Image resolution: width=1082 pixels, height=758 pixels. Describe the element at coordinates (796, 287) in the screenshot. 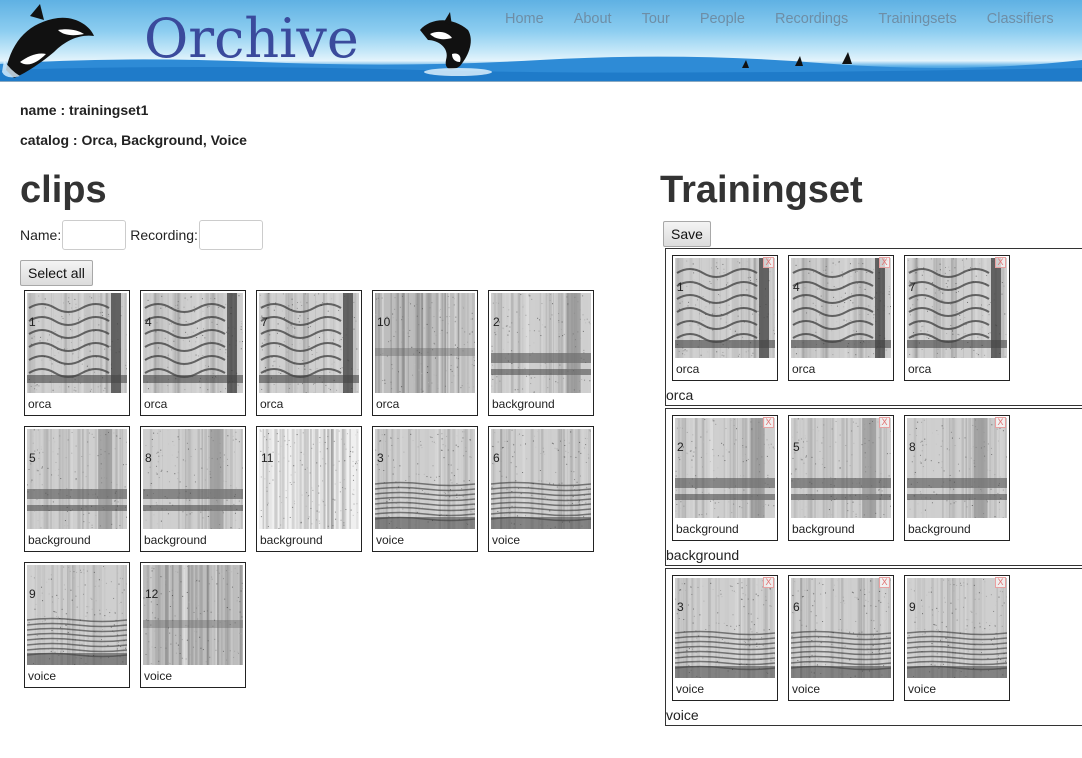

I see `clip-number: 4` at that location.